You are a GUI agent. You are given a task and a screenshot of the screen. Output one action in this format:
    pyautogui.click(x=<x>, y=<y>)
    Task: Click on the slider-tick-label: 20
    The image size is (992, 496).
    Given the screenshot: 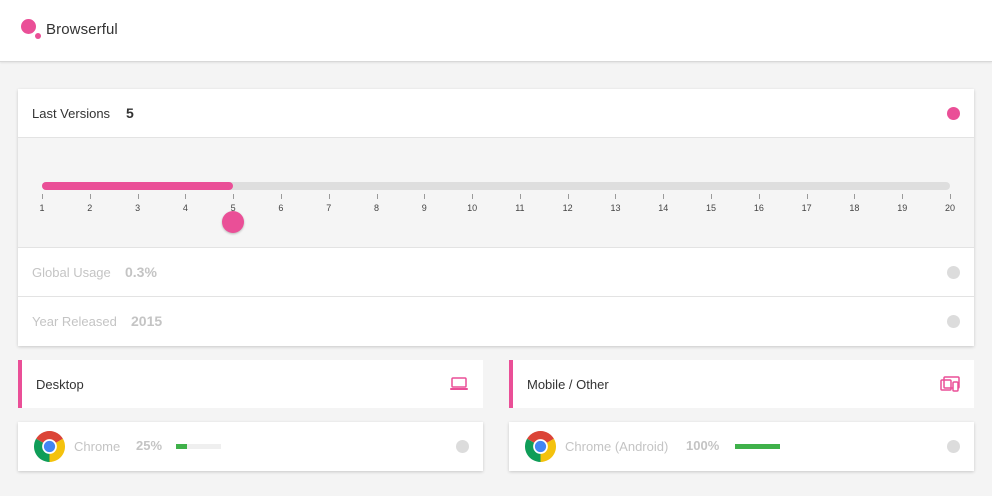 What is the action you would take?
    pyautogui.click(x=950, y=208)
    